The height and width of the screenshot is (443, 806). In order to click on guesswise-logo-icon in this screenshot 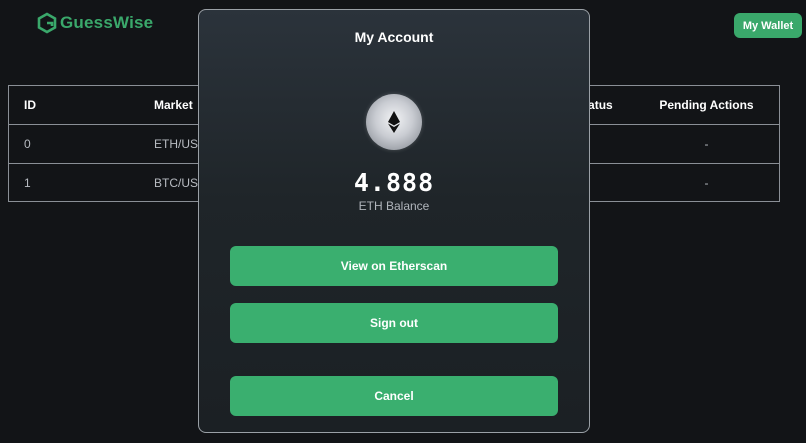, I will do `click(47, 23)`.